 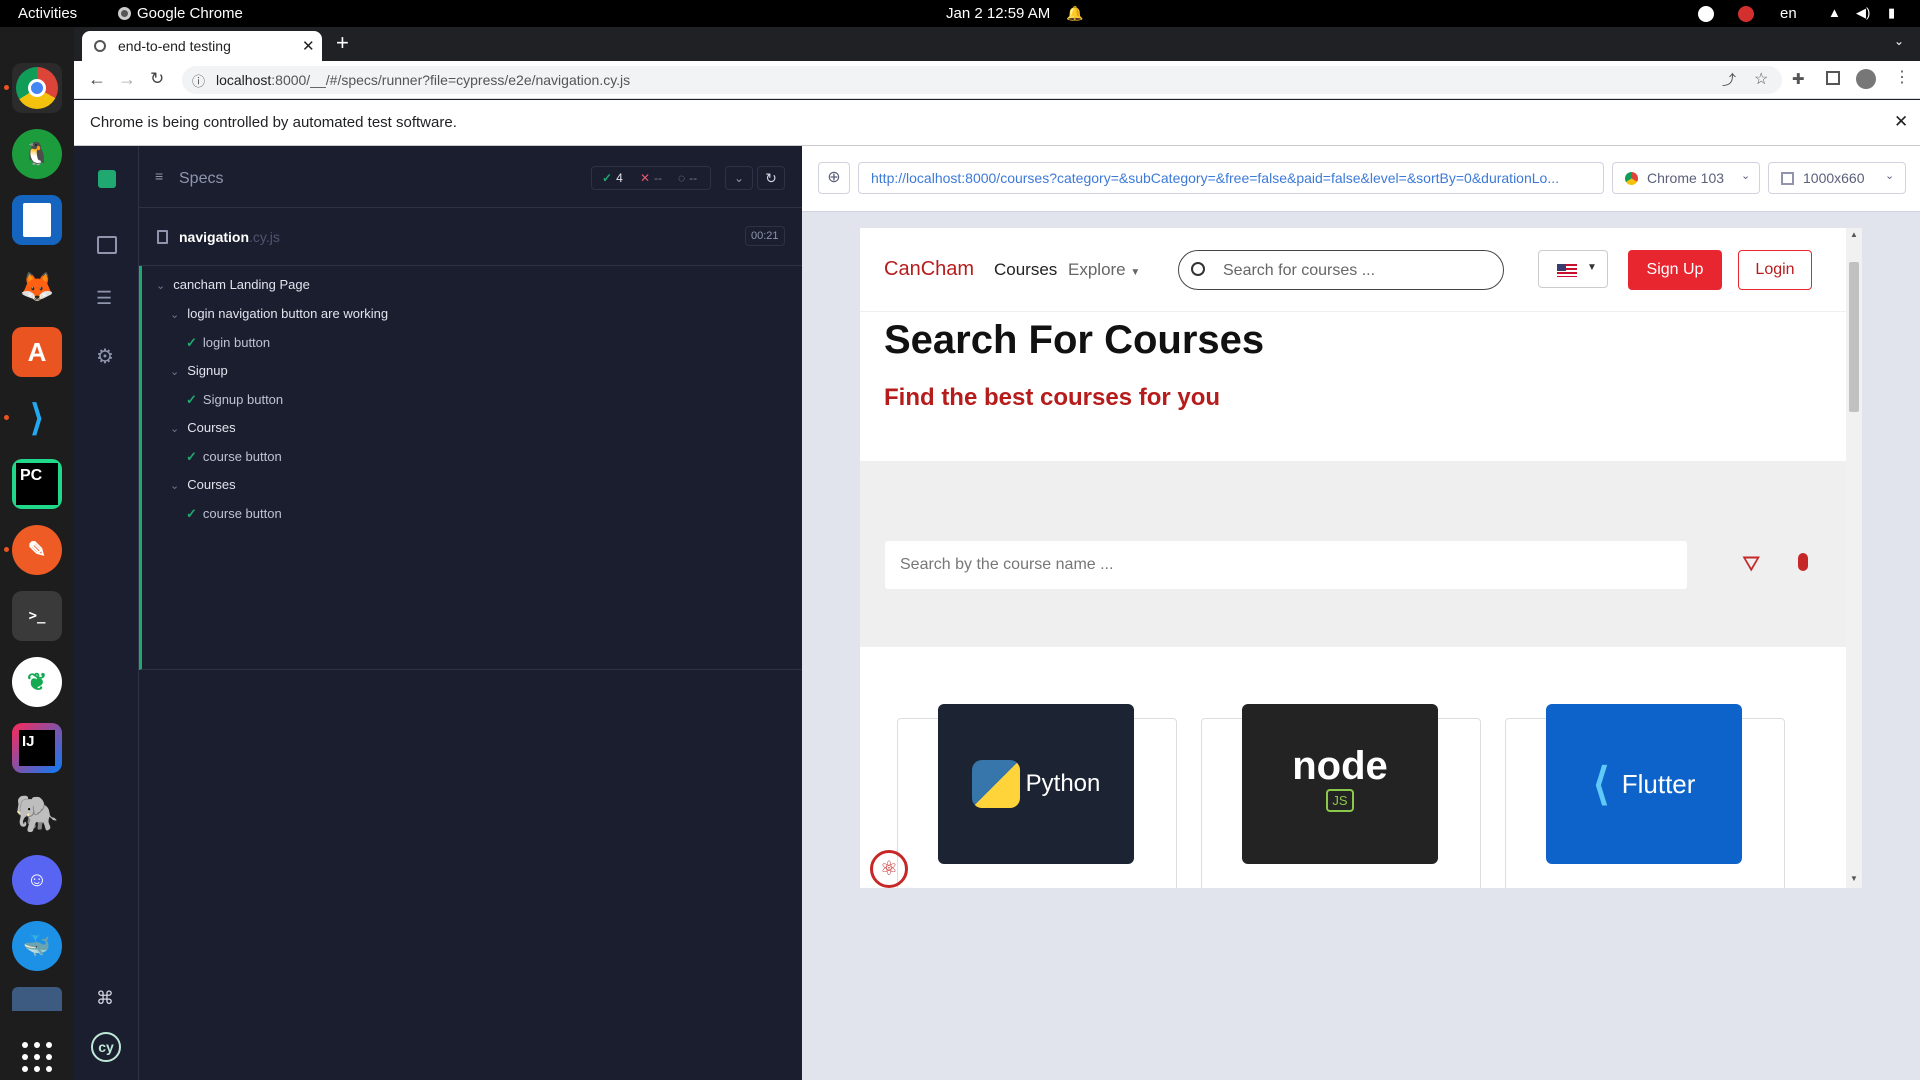 I want to click on active-app-menu: Google Chrome, so click(x=180, y=13).